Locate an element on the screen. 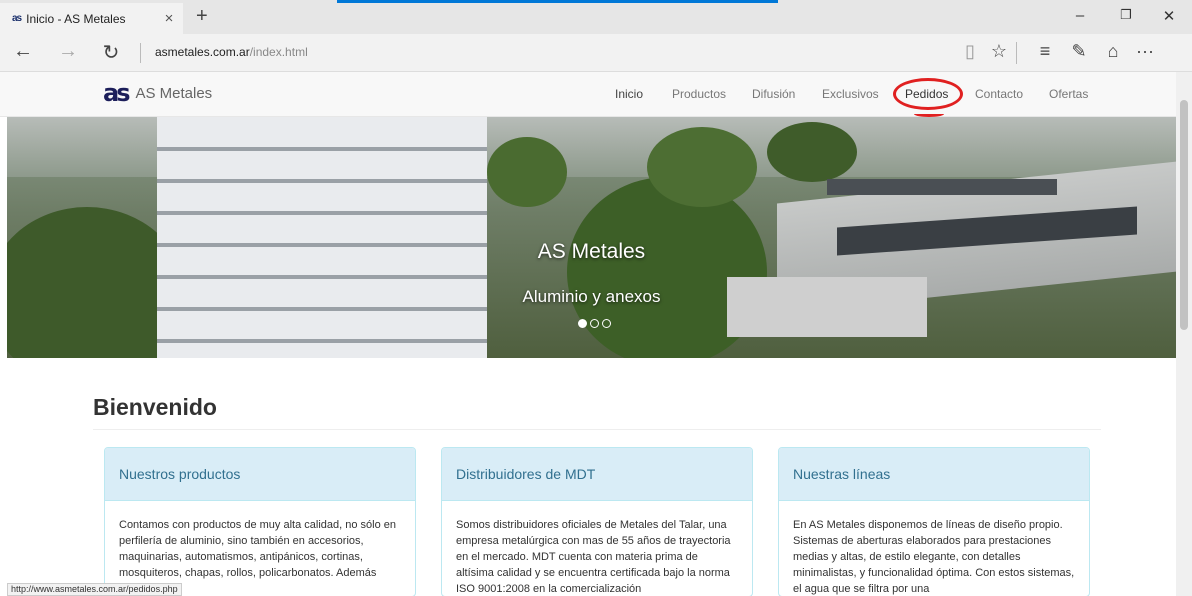 This screenshot has width=1192, height=596. brand: as AS Metales is located at coordinates (158, 93).